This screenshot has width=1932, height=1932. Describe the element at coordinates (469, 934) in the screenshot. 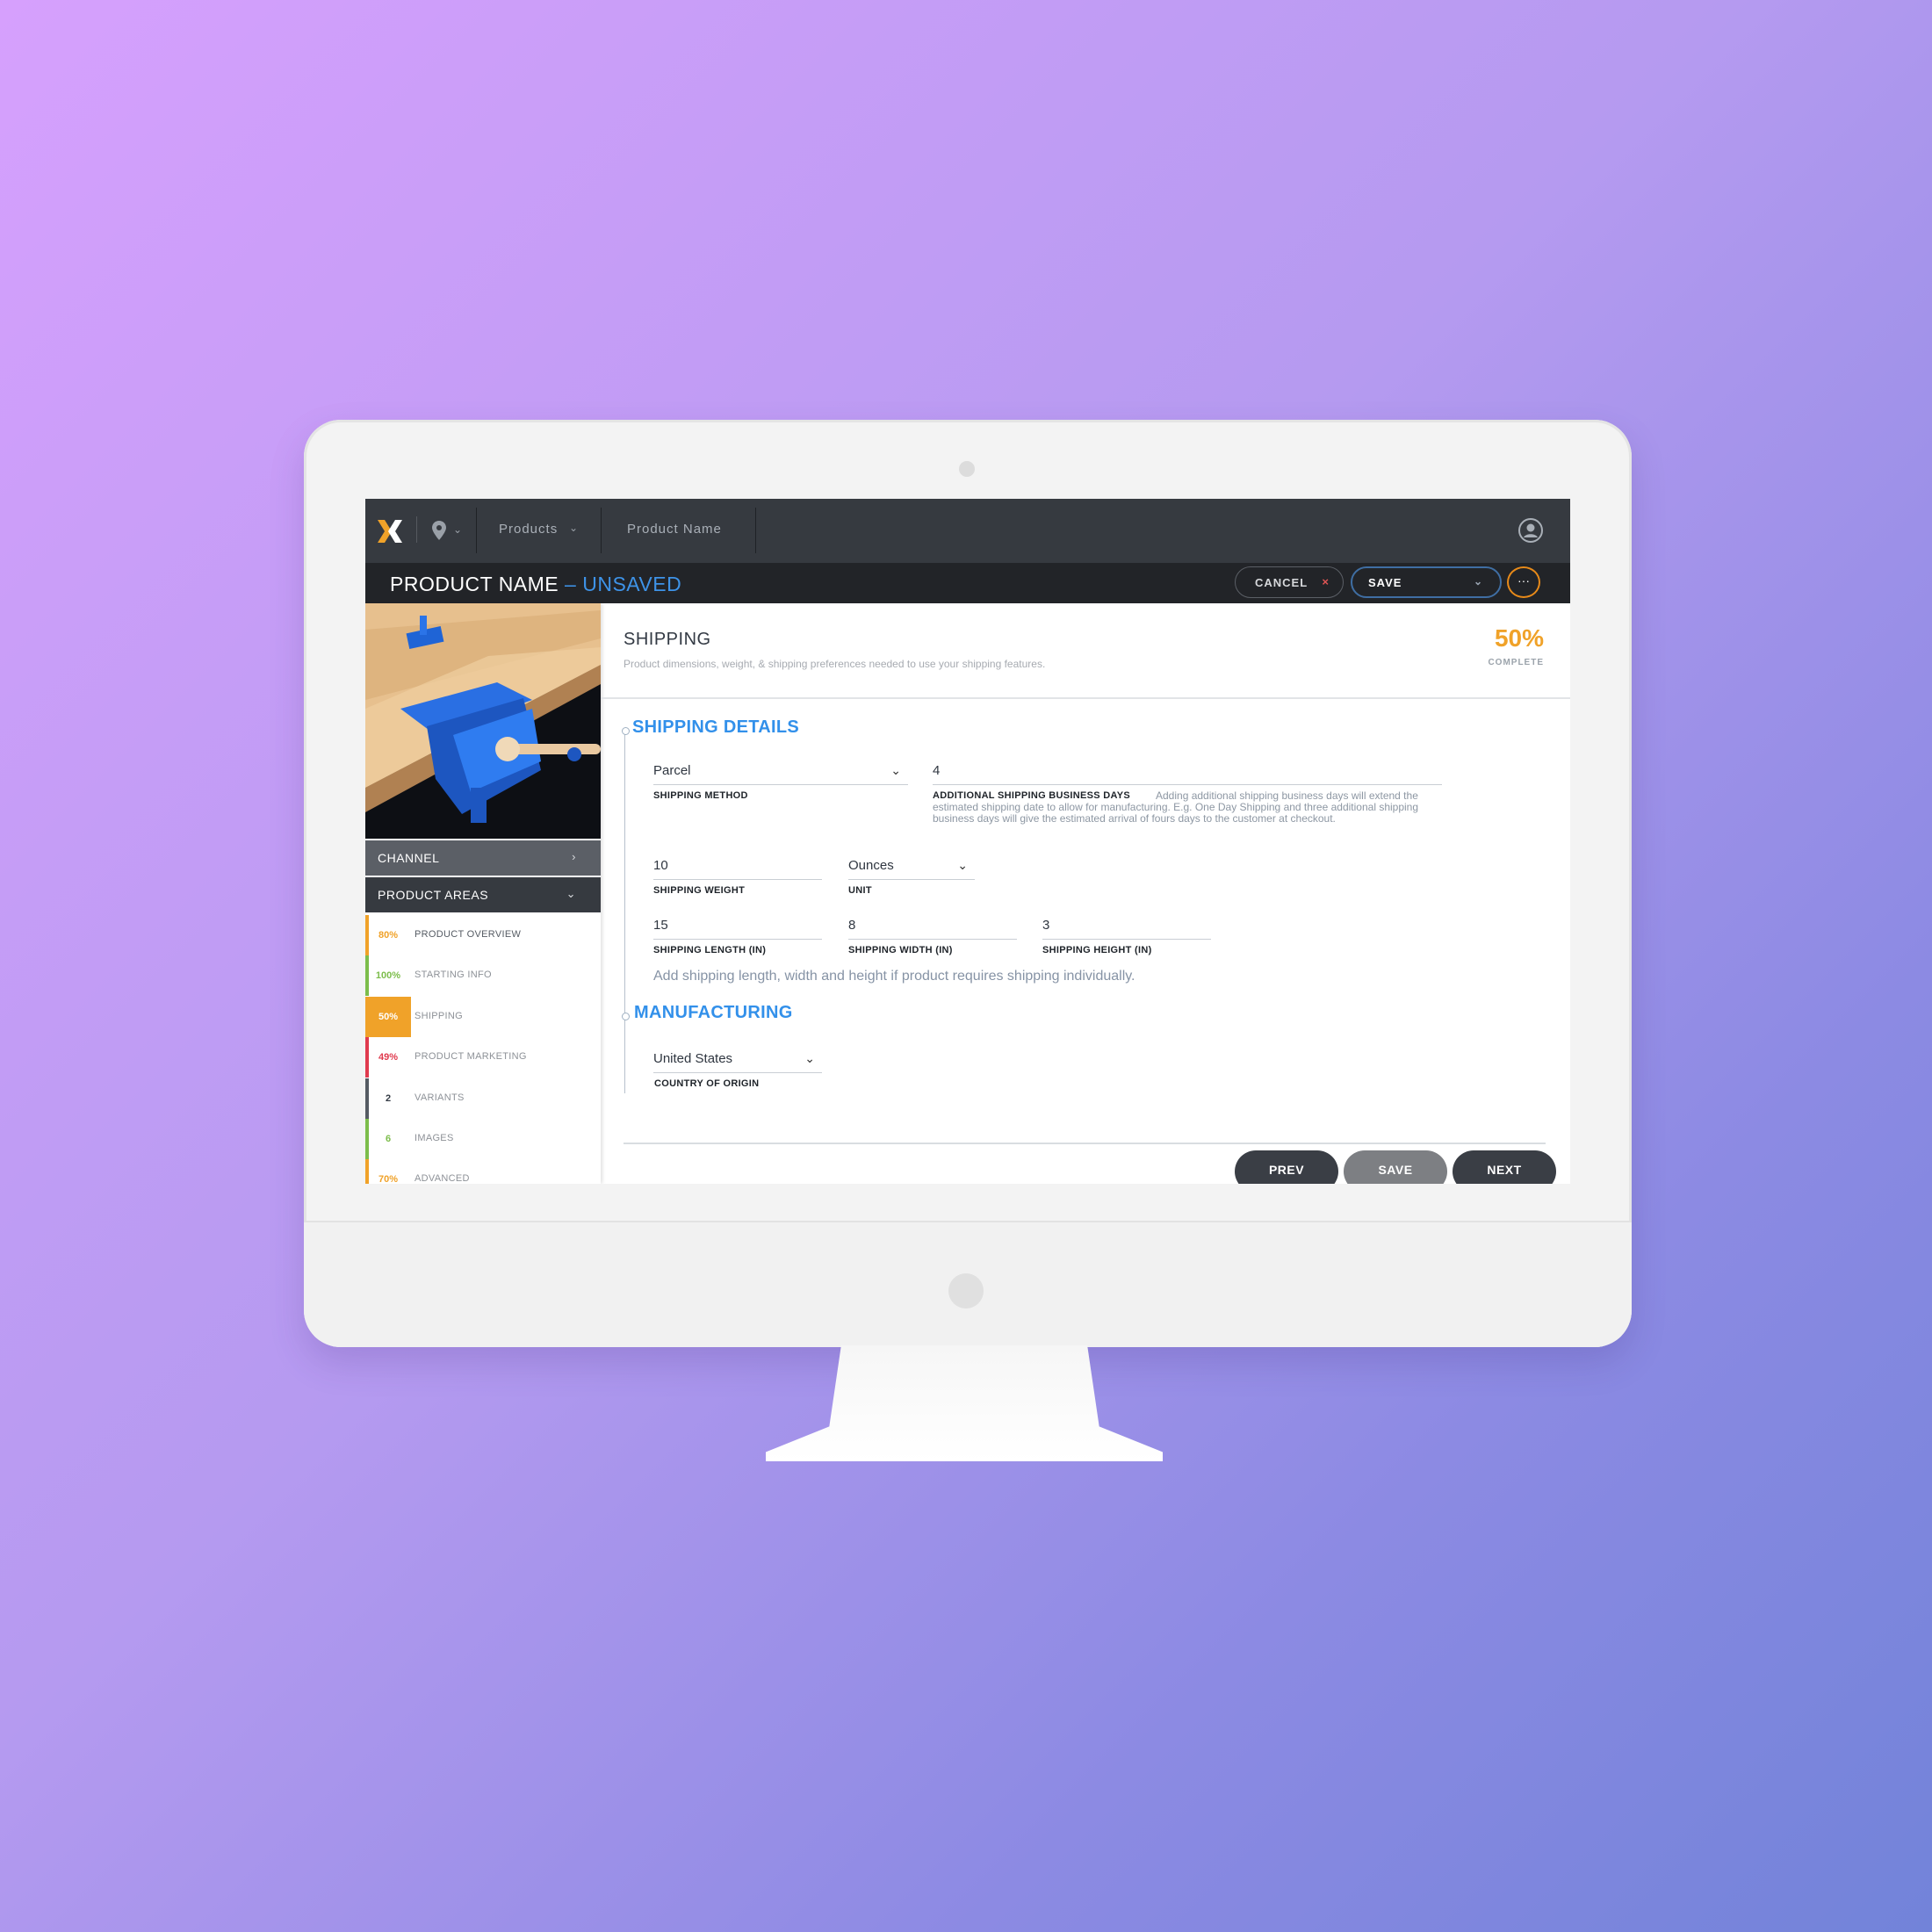

I see `area-name: PRODUCT OVERVIEW` at that location.